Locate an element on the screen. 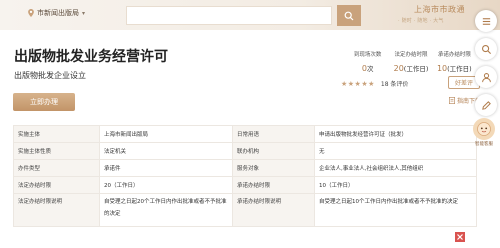  location-selector: 市新闻出版局 ▾ is located at coordinates (56, 13).